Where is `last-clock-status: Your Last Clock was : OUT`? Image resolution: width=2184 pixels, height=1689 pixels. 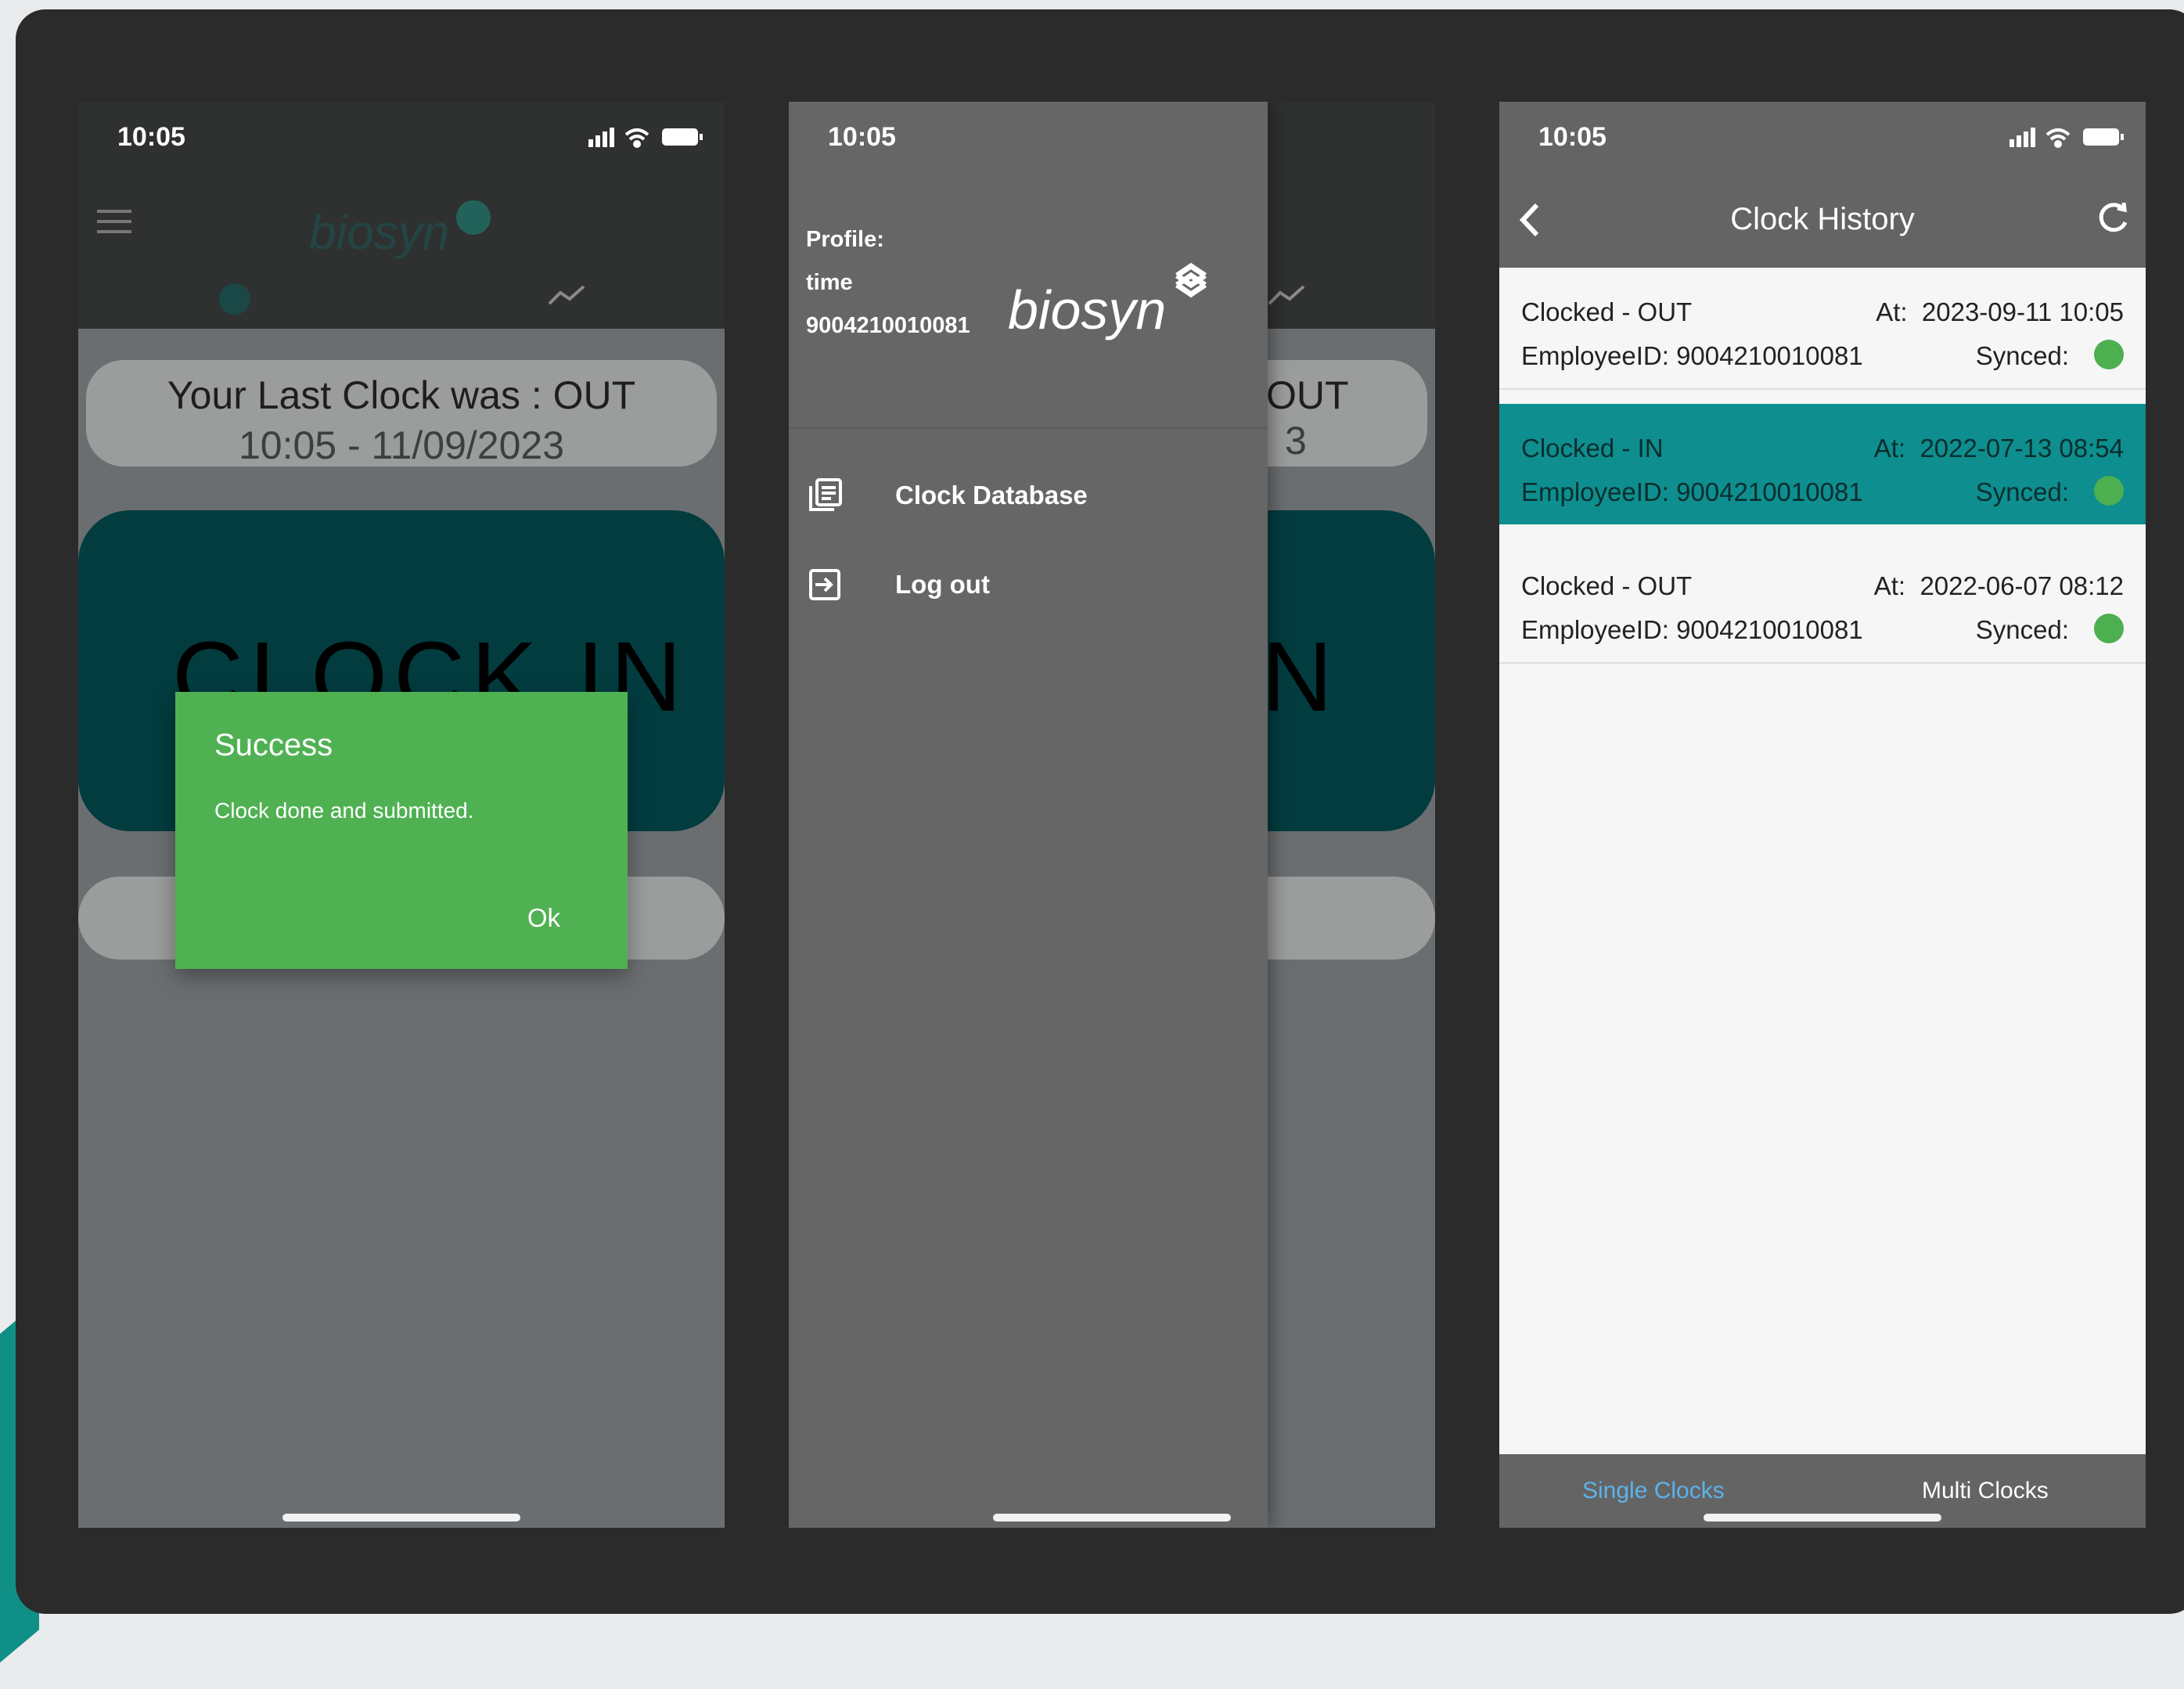
last-clock-status: Your Last Clock was : OUT is located at coordinates (401, 395).